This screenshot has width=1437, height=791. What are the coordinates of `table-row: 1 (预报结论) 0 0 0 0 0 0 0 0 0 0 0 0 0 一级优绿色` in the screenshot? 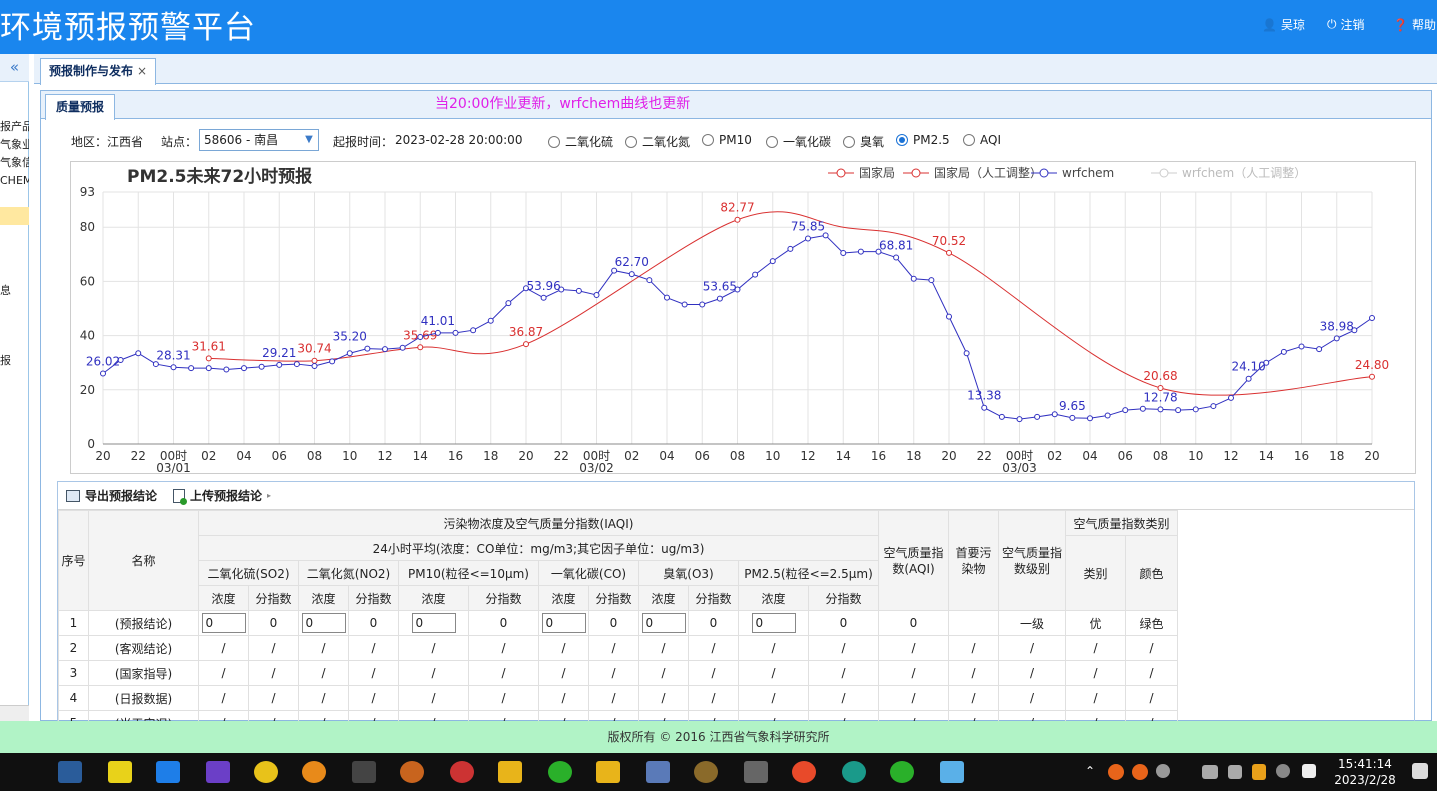 It's located at (618, 623).